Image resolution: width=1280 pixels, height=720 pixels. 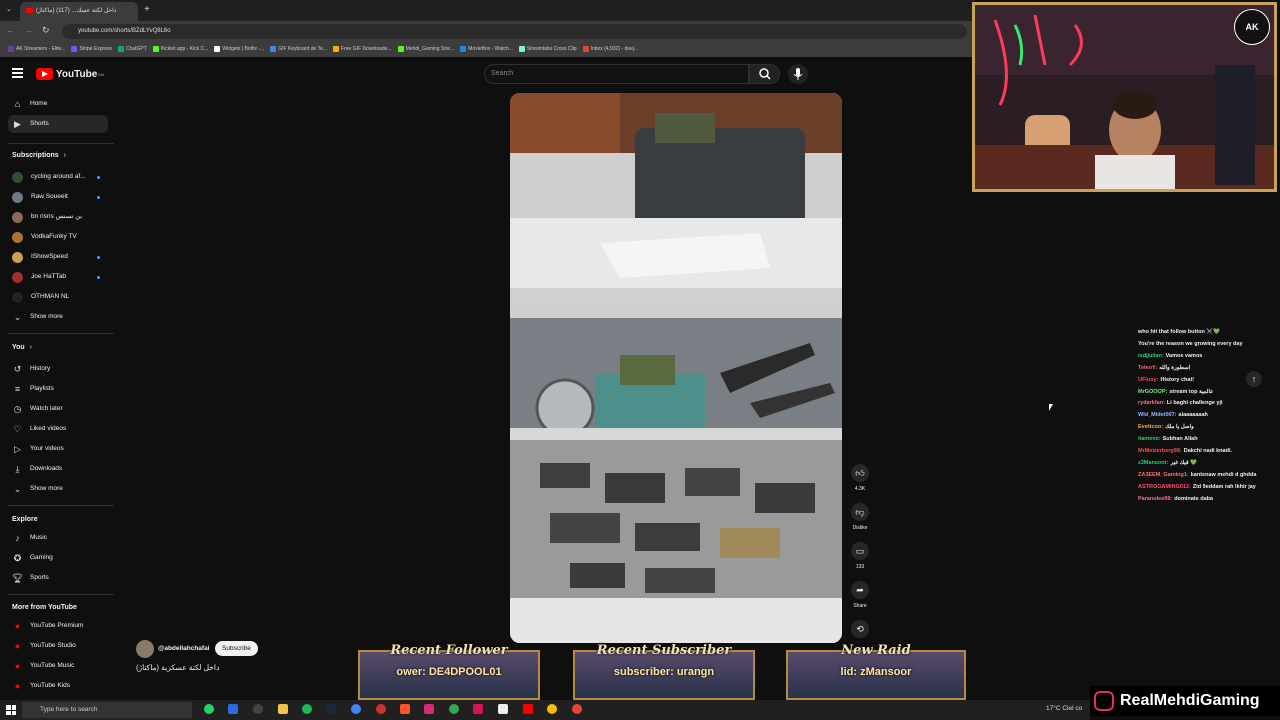 What do you see at coordinates (17, 449) in the screenshot?
I see `your-videos-icon: ▷` at bounding box center [17, 449].